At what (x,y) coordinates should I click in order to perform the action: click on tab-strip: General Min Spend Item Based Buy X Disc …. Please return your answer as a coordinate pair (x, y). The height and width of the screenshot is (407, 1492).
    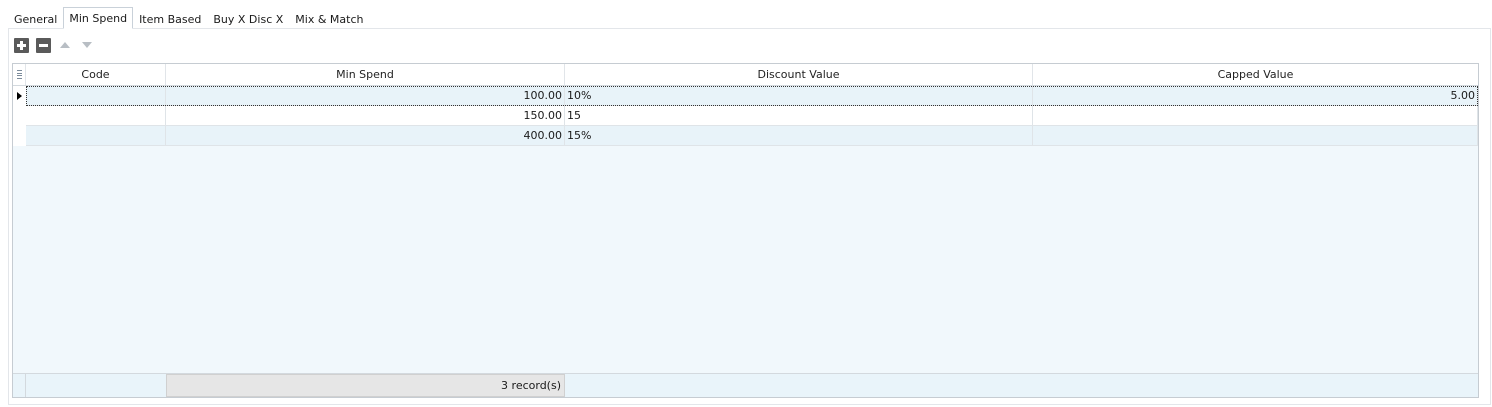
    Looking at the image, I should click on (188, 18).